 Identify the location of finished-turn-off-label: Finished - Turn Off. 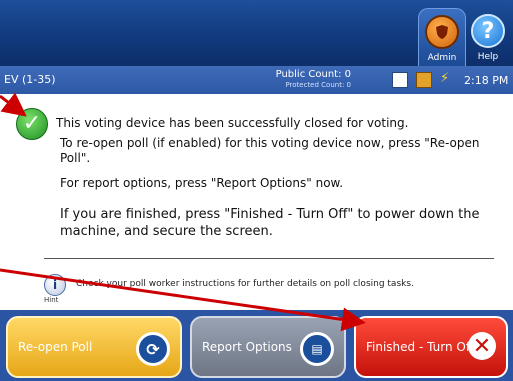
(420, 346).